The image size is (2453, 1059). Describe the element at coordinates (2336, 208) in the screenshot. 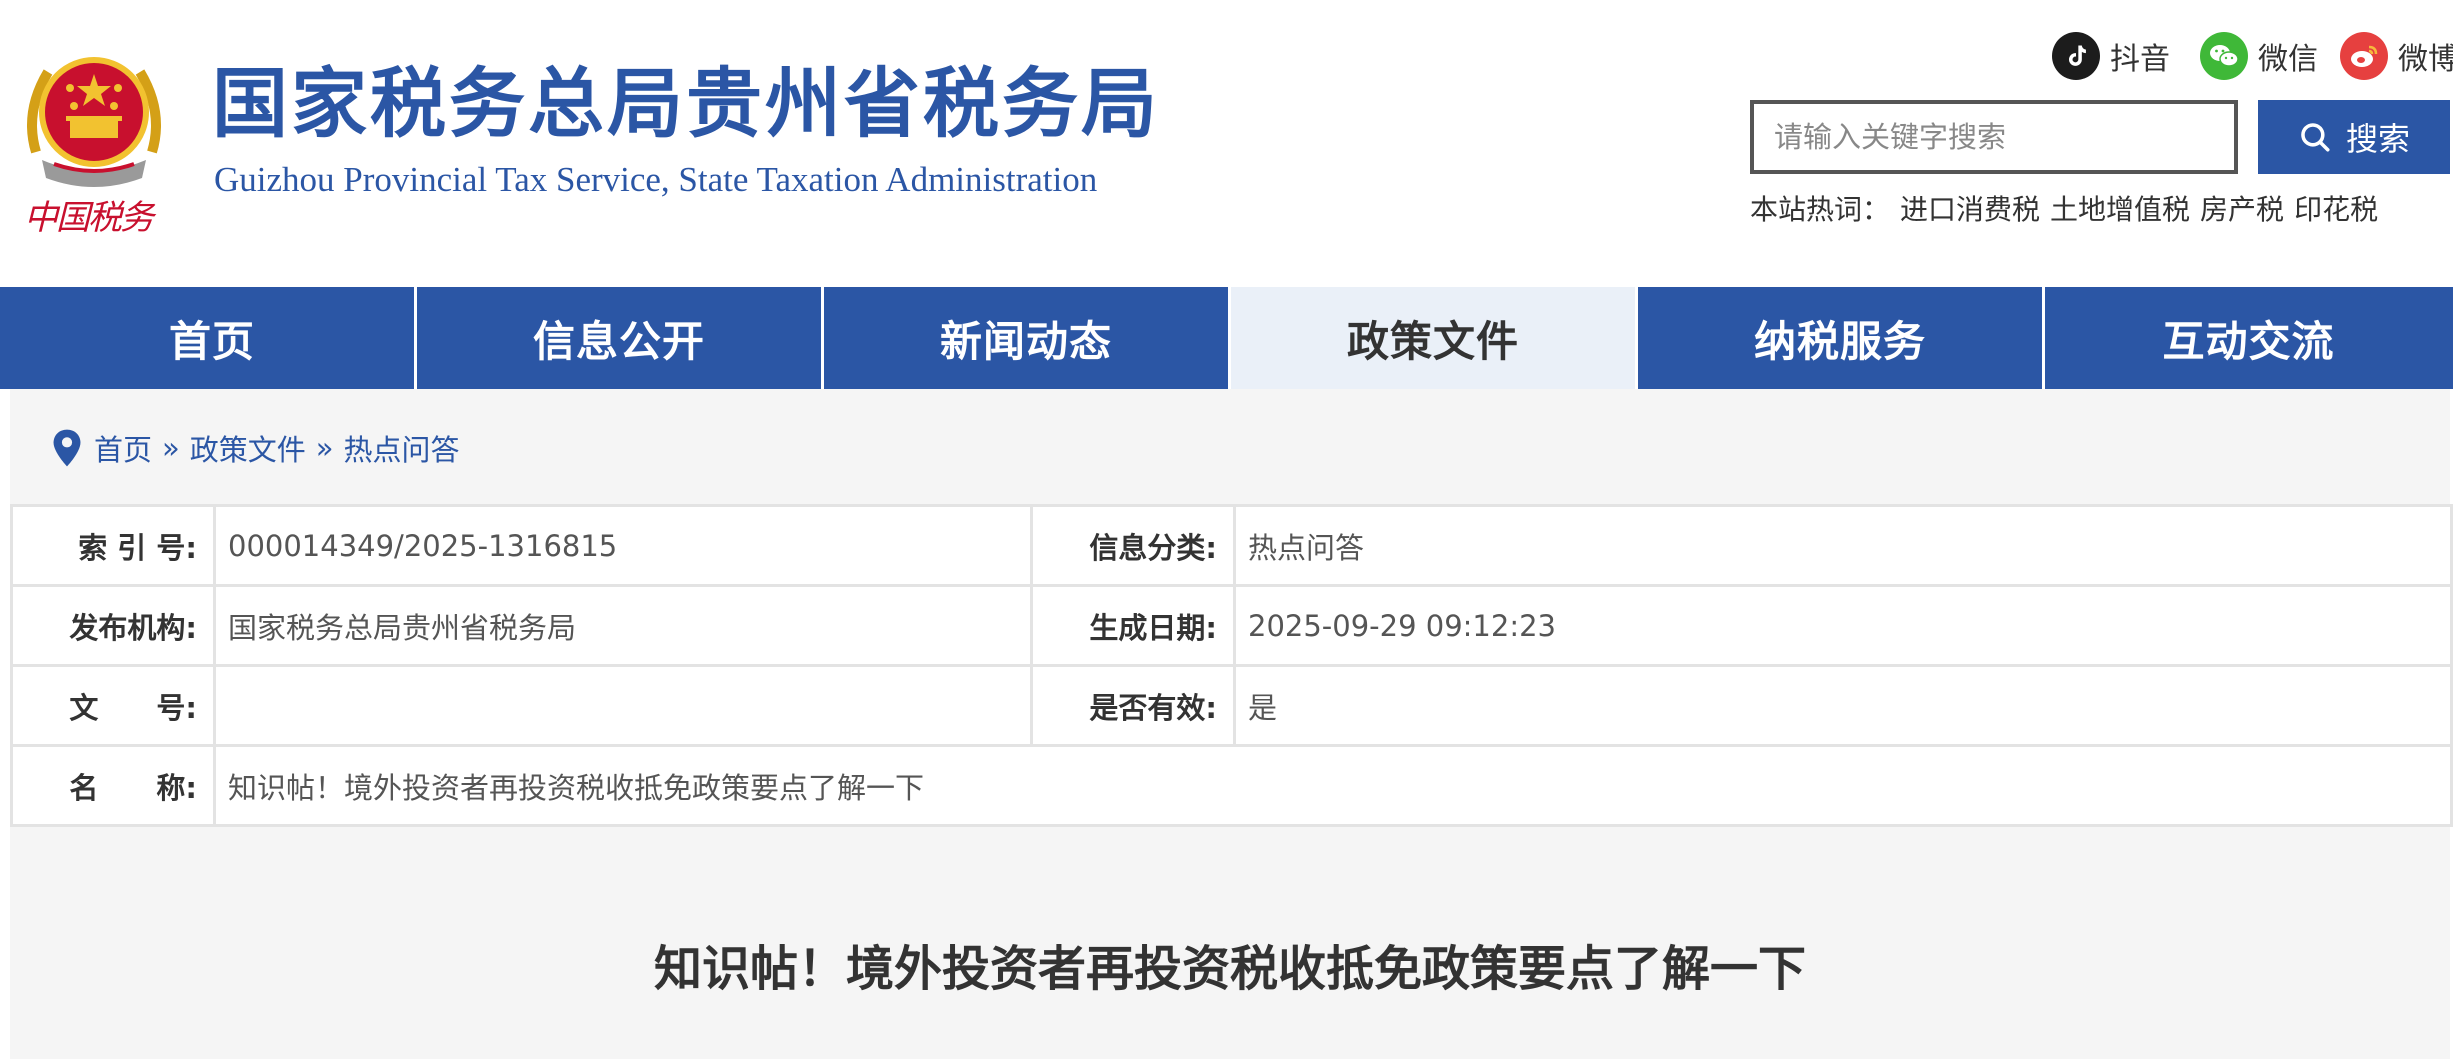

I see `hot-keyword-item: 印花税` at that location.